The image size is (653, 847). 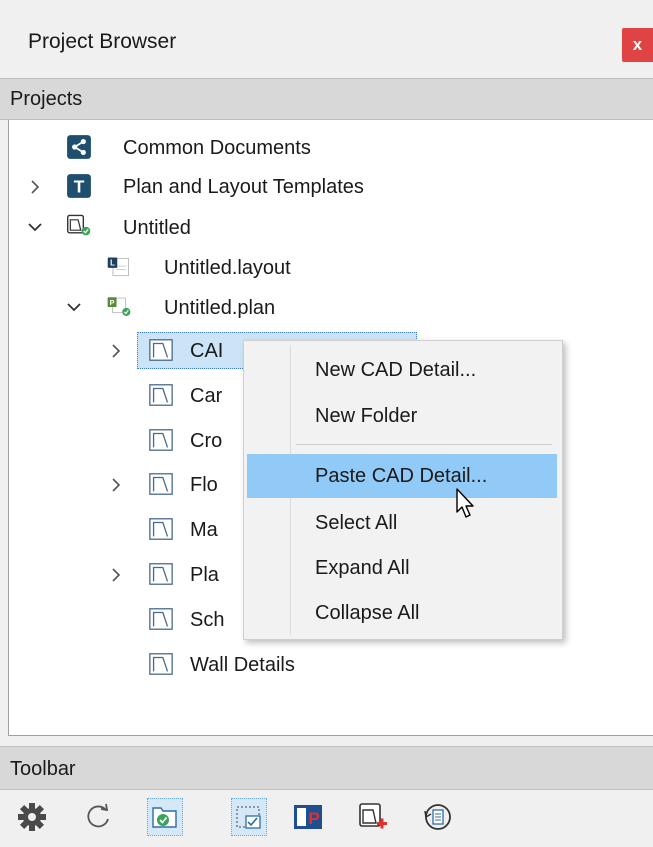 I want to click on plan-icon: P, so click(x=308, y=817).